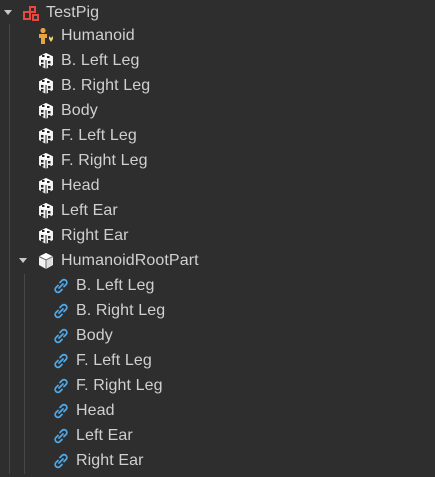 This screenshot has height=477, width=435. Describe the element at coordinates (217, 335) in the screenshot. I see `tree-item-motor: Body` at that location.